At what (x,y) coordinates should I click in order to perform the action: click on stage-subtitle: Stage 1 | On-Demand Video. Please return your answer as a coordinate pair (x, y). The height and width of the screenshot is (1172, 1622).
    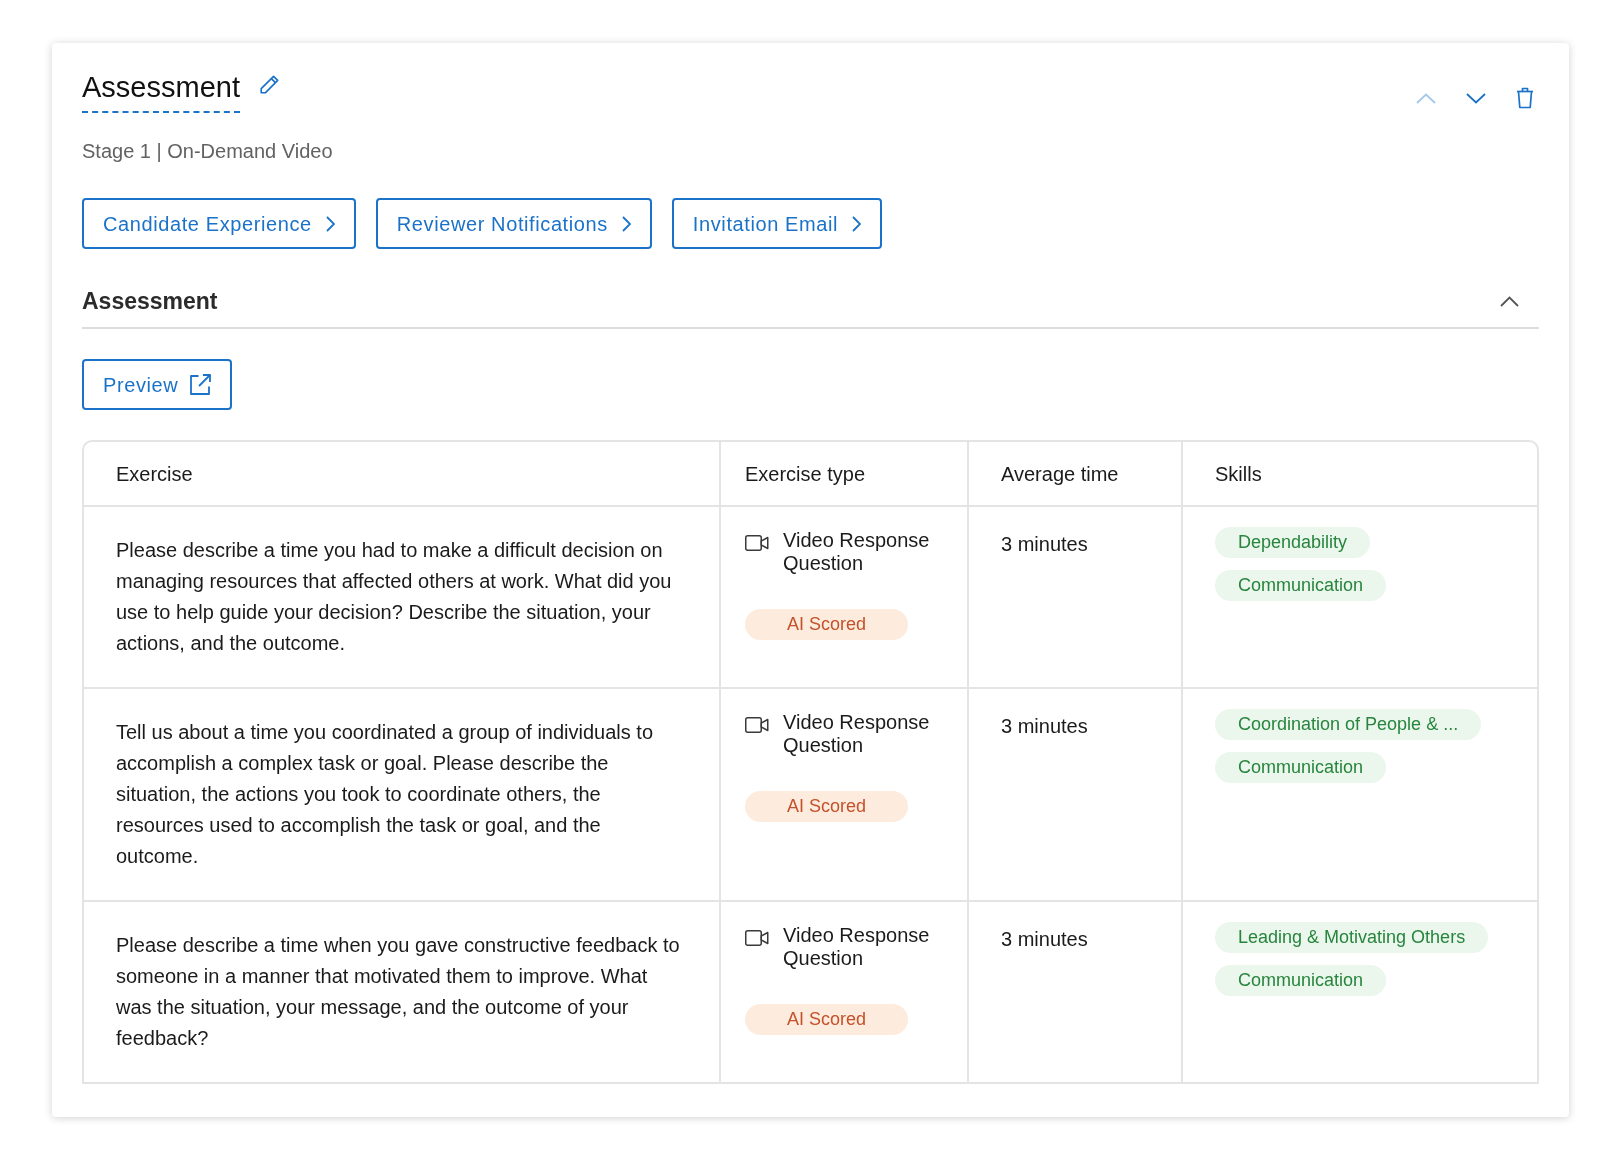
    Looking at the image, I should click on (207, 151).